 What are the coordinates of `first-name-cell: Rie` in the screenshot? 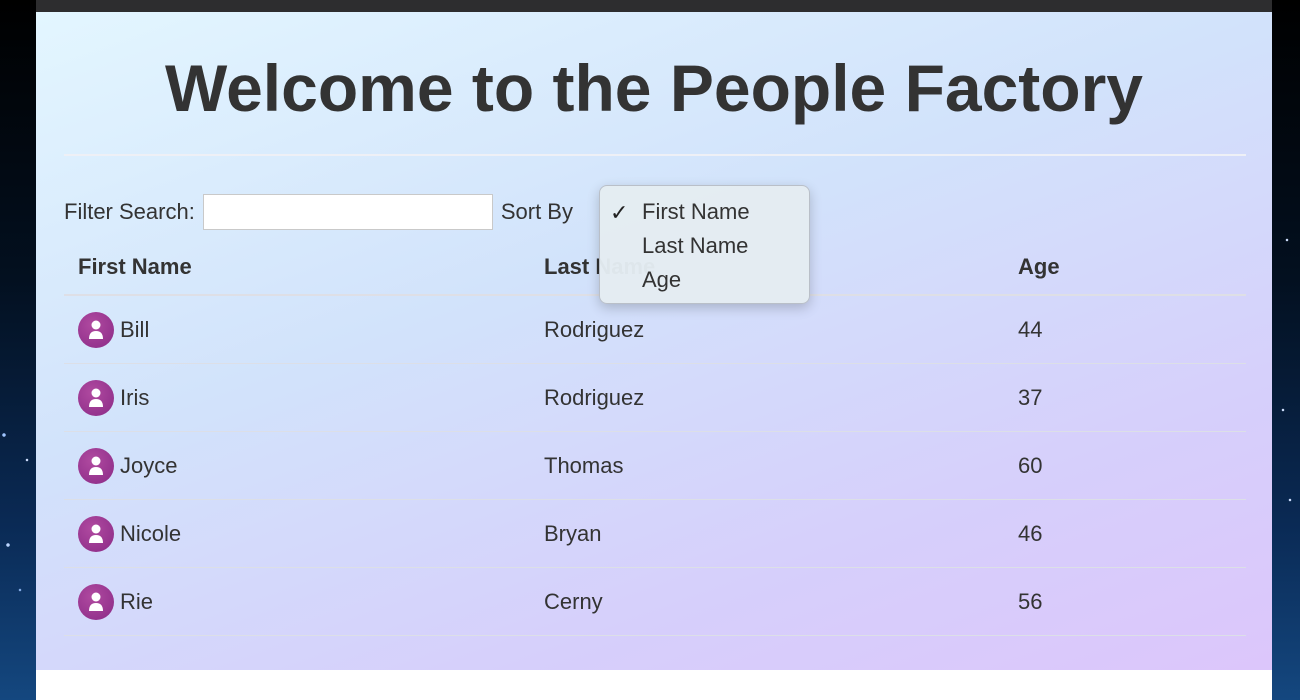 It's located at (304, 601).